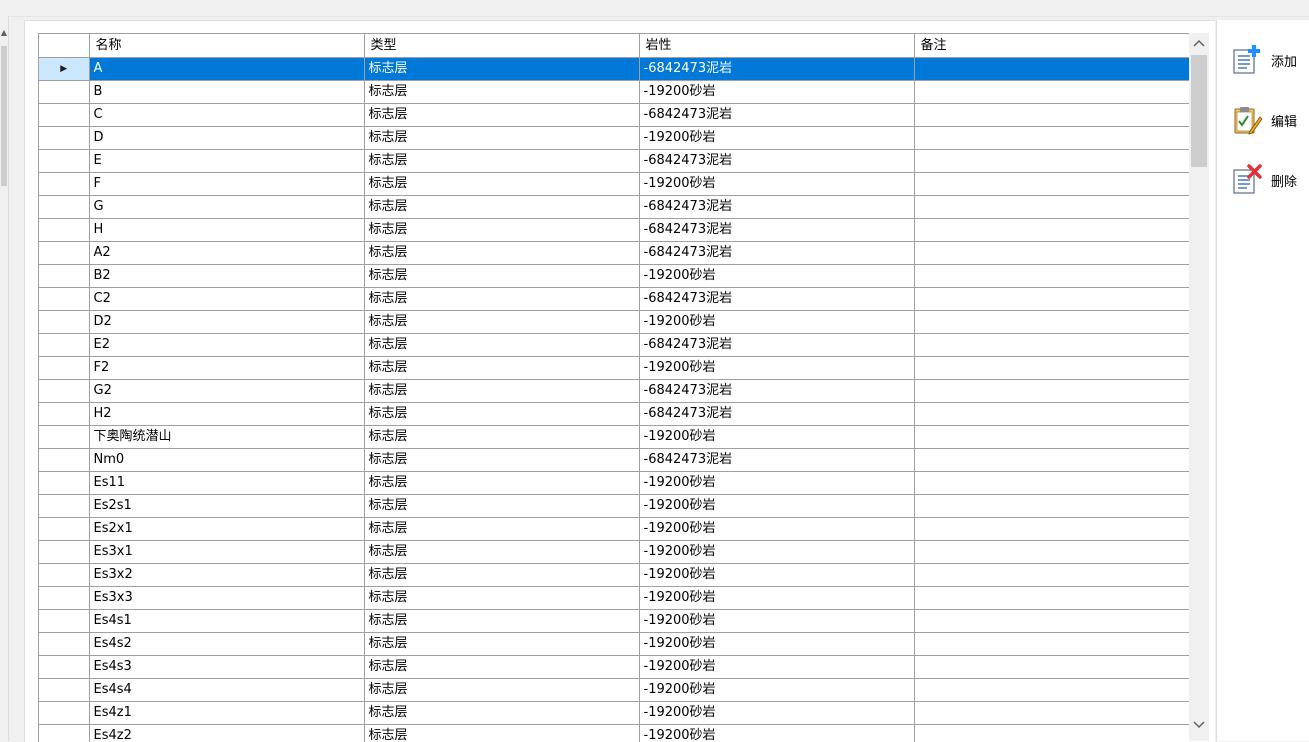 This screenshot has height=742, width=1309. What do you see at coordinates (226, 92) in the screenshot?
I see `cell-name: B` at bounding box center [226, 92].